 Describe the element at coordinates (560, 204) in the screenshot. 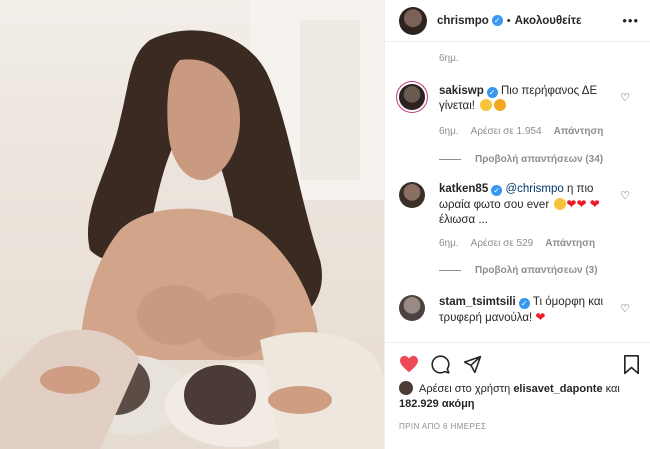

I see `raised-hands-emoji-icon` at that location.